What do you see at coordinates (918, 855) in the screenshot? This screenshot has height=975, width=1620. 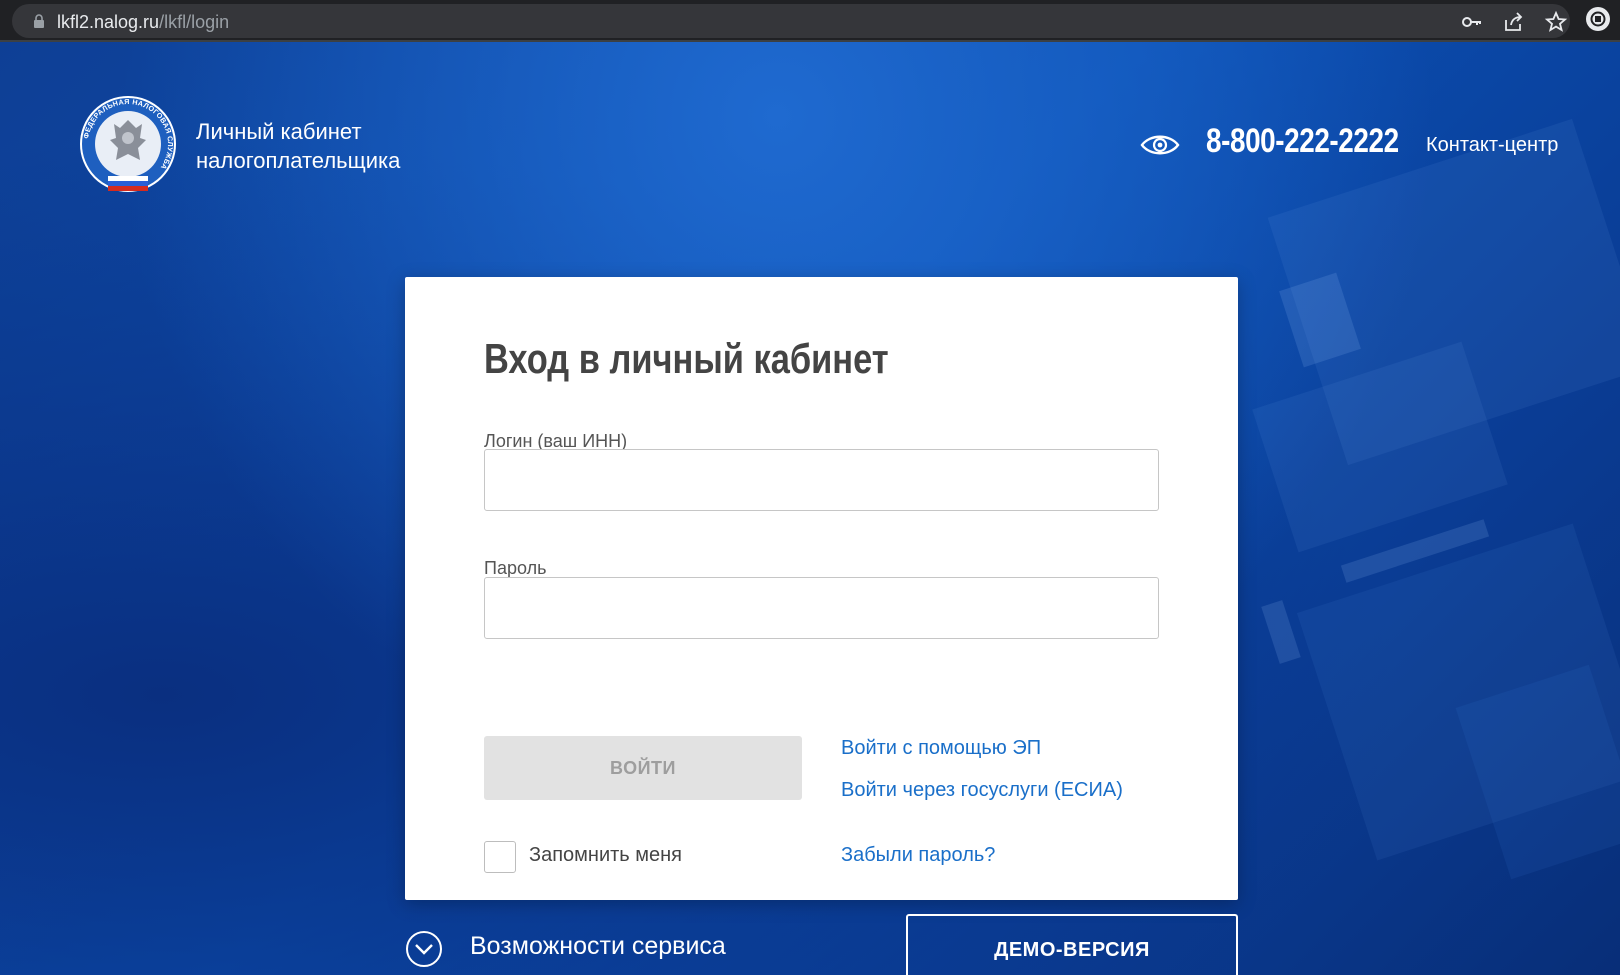 I see `forgot-password-link: Забыли пароль?` at bounding box center [918, 855].